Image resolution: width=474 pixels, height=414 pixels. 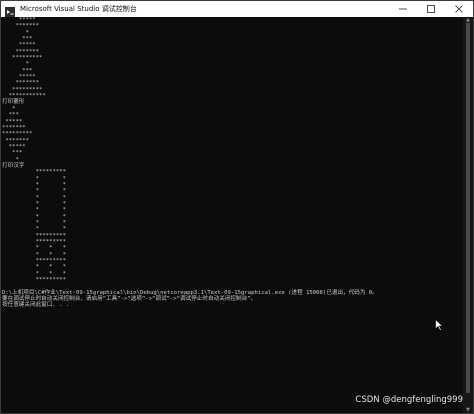 I want to click on vertical-scrollbar: ▲ ▼, so click(x=468, y=215).